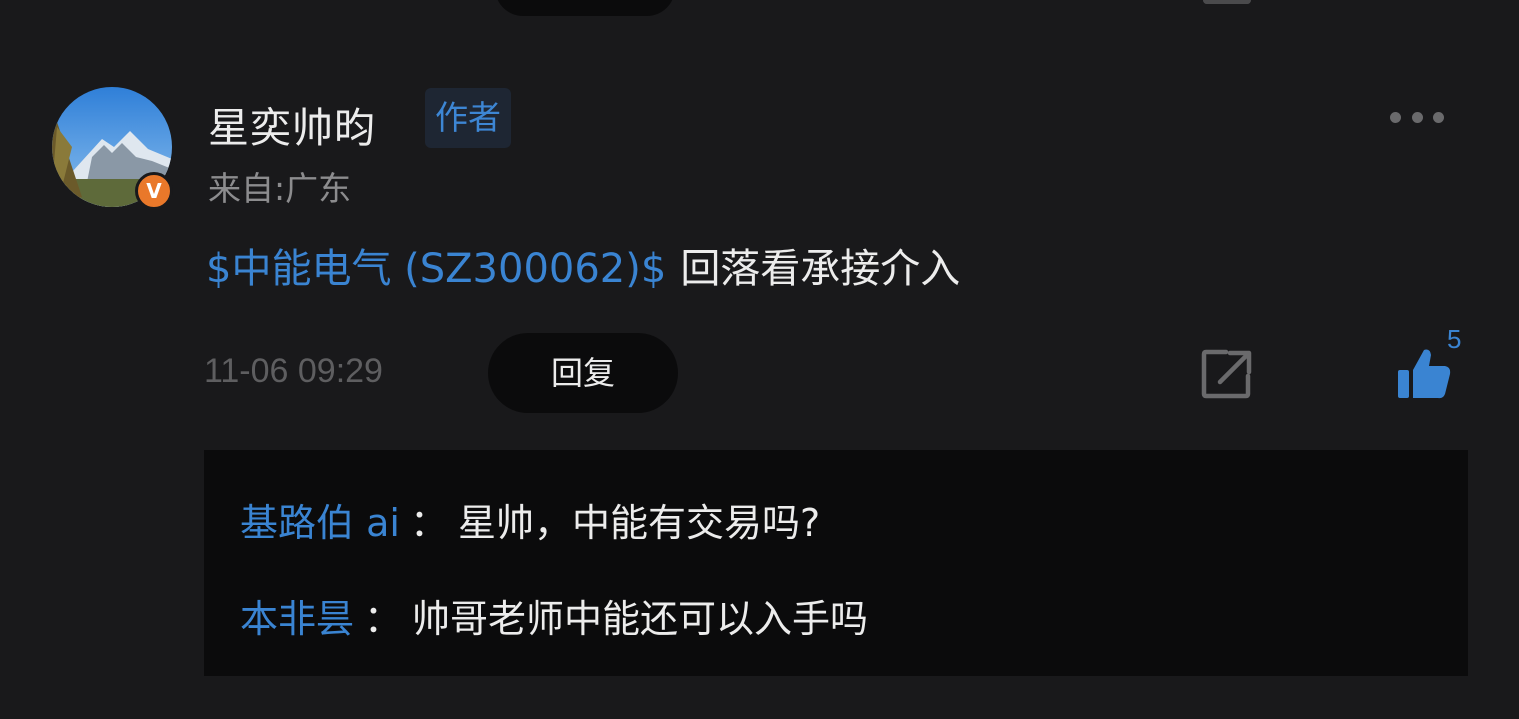 The image size is (1519, 719). Describe the element at coordinates (292, 124) in the screenshot. I see `username: 星奕帅昀` at that location.